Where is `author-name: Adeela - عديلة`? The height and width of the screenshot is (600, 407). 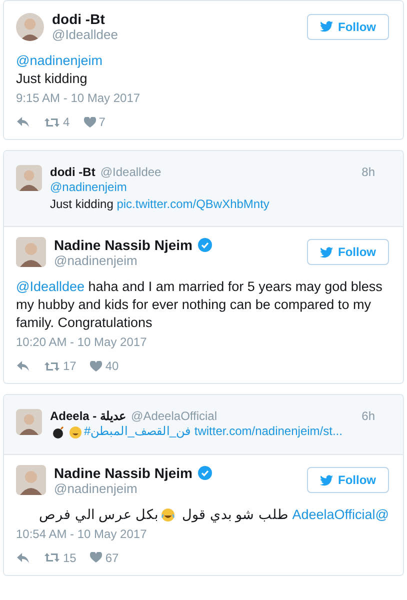 author-name: Adeela - عديلة is located at coordinates (88, 416).